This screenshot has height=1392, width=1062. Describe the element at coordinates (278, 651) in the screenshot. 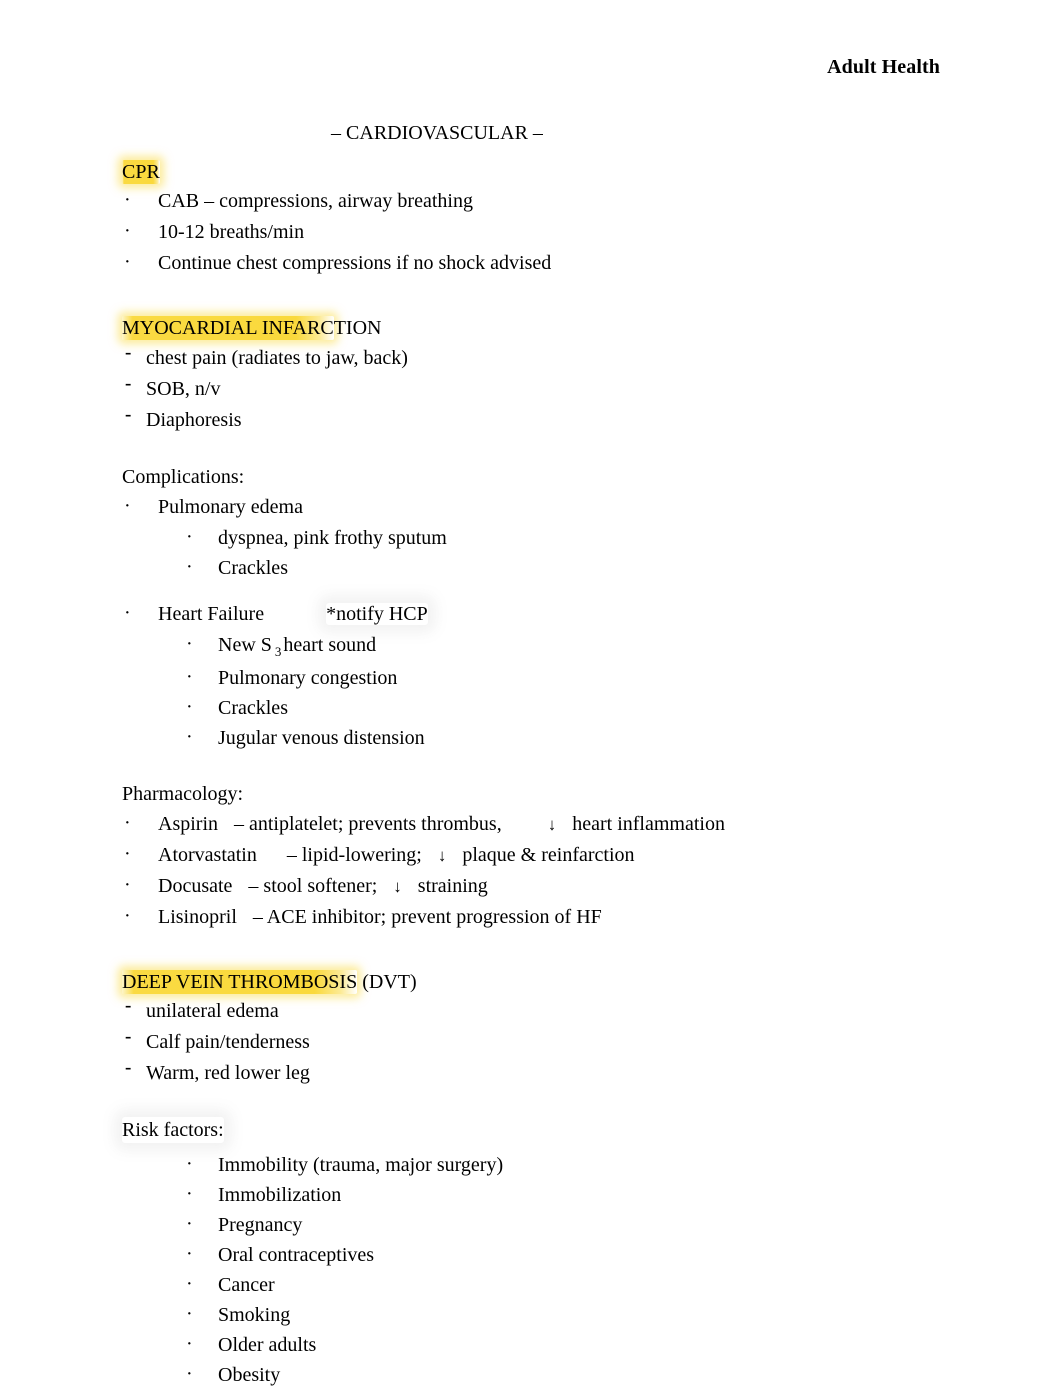

I see `s3-subscript: 3` at that location.